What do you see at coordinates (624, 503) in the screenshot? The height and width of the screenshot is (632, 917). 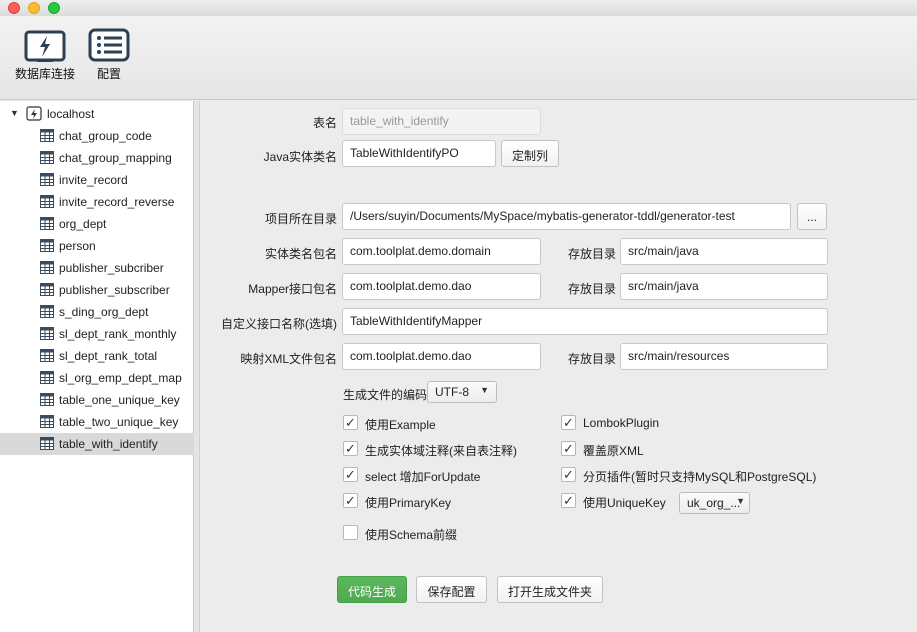 I see `use-unique-key-label: 使用UniqueKey` at bounding box center [624, 503].